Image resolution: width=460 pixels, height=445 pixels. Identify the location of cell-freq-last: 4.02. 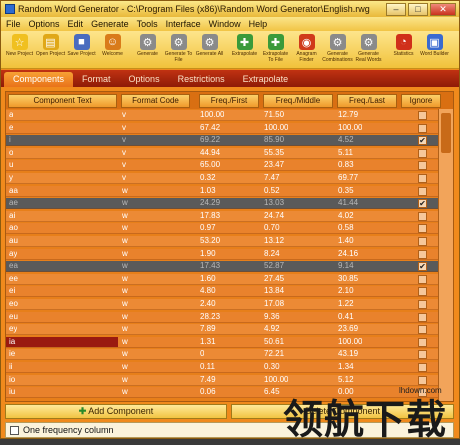
(346, 216).